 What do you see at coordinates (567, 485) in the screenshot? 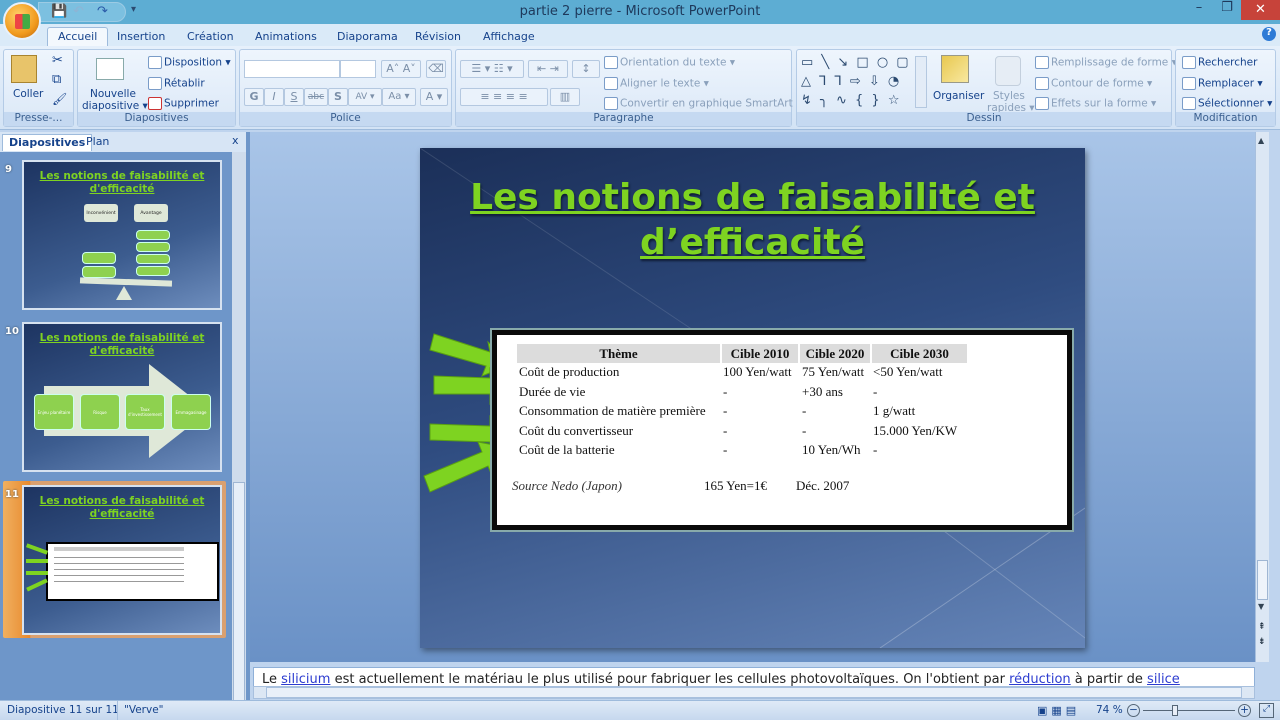
I see `table-source: Source Nedo (Japon)` at bounding box center [567, 485].